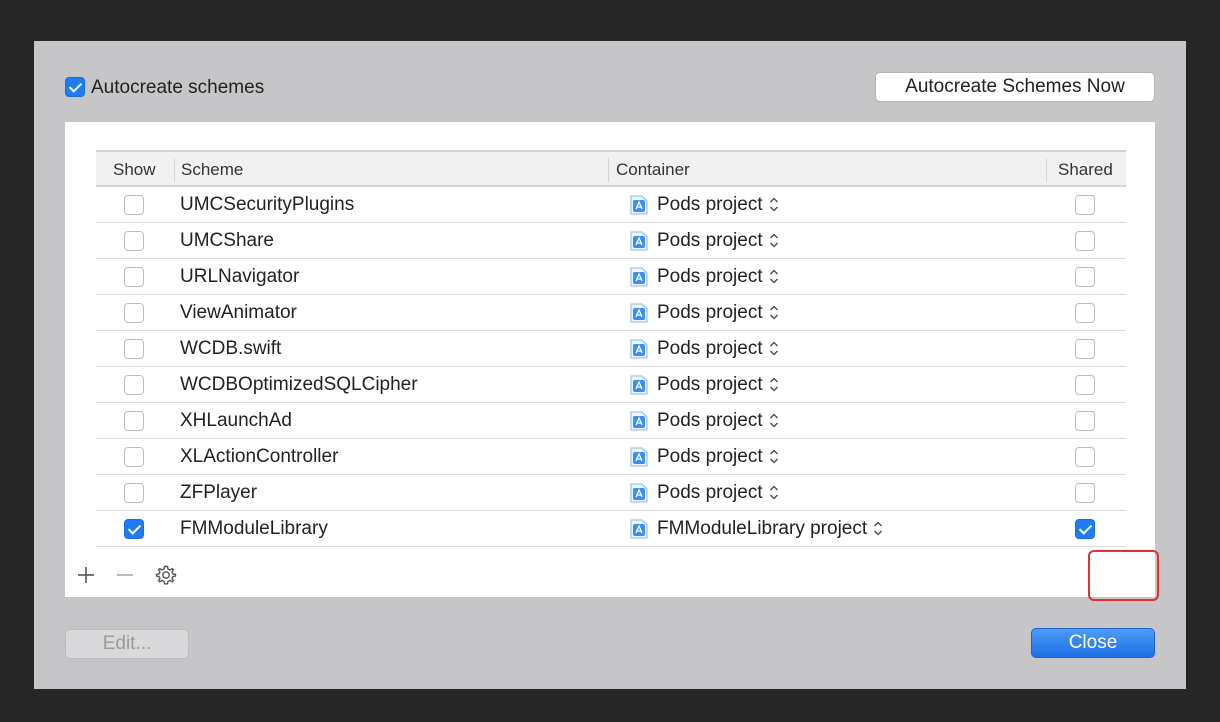 The height and width of the screenshot is (722, 1220). I want to click on container-label: FMModuleLibrary project, so click(762, 528).